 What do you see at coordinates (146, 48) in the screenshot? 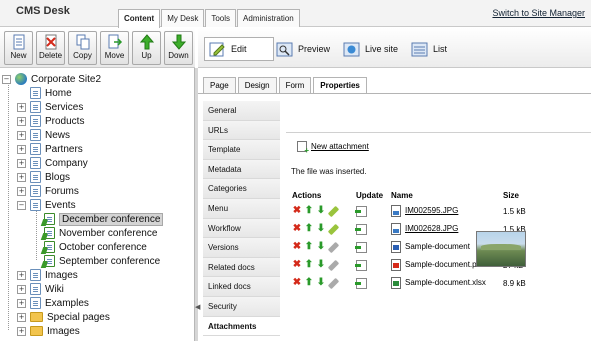
I see `up-button: Up` at bounding box center [146, 48].